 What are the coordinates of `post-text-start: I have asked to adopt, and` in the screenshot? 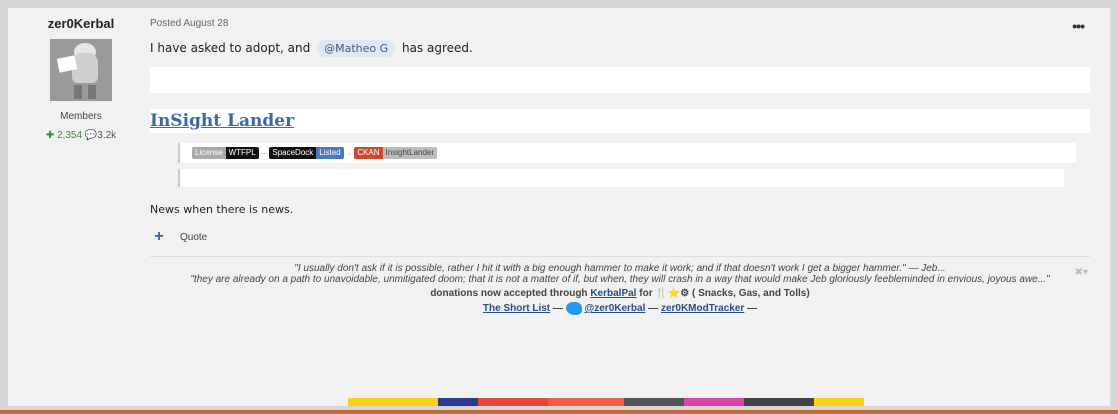 It's located at (230, 48).